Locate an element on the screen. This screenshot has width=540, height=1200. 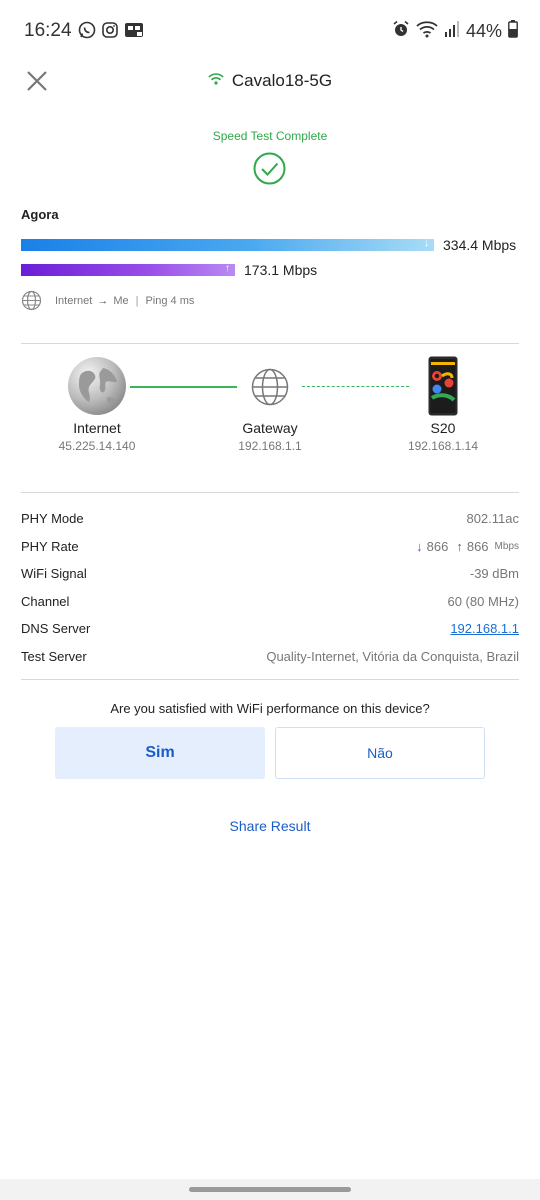
route-info: Internet → Me | Ping 4 ms is located at coordinates (107, 300).